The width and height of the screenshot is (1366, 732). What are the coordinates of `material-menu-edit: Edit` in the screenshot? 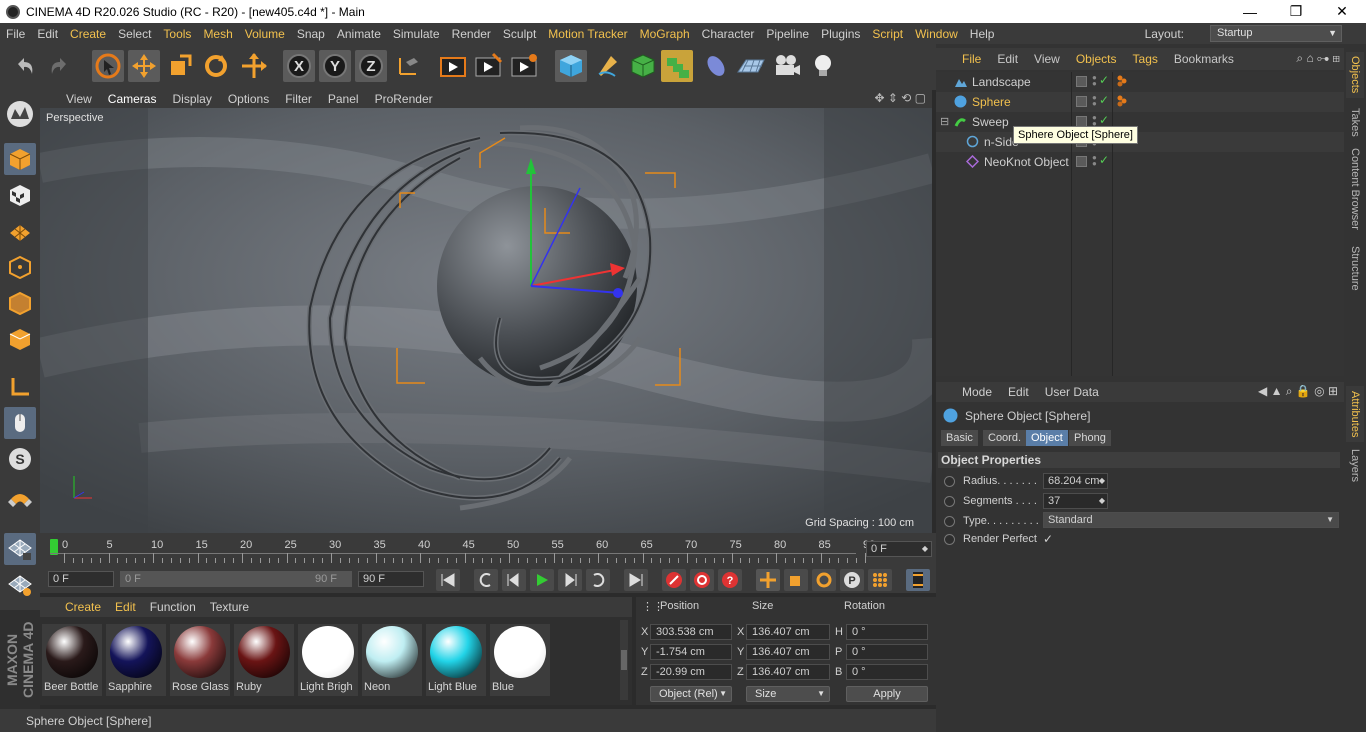 It's located at (125, 607).